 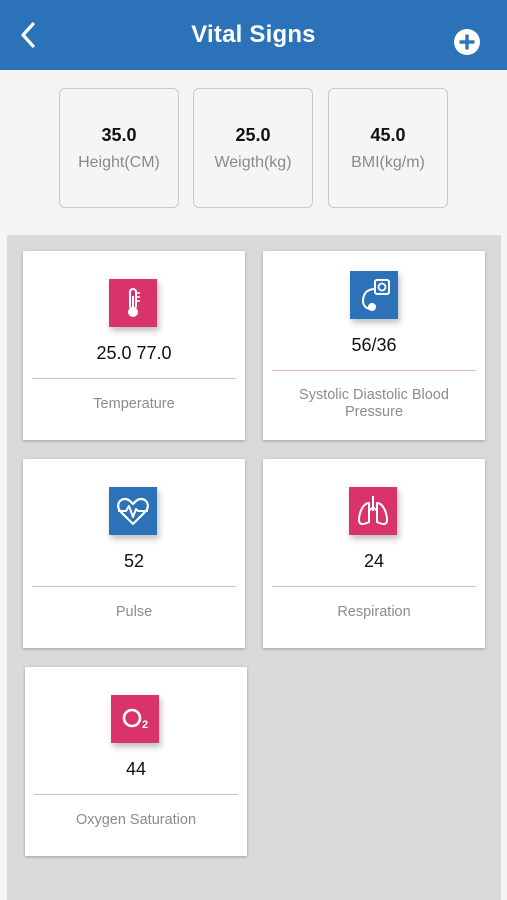 I want to click on respiration-value: 24, so click(x=374, y=561).